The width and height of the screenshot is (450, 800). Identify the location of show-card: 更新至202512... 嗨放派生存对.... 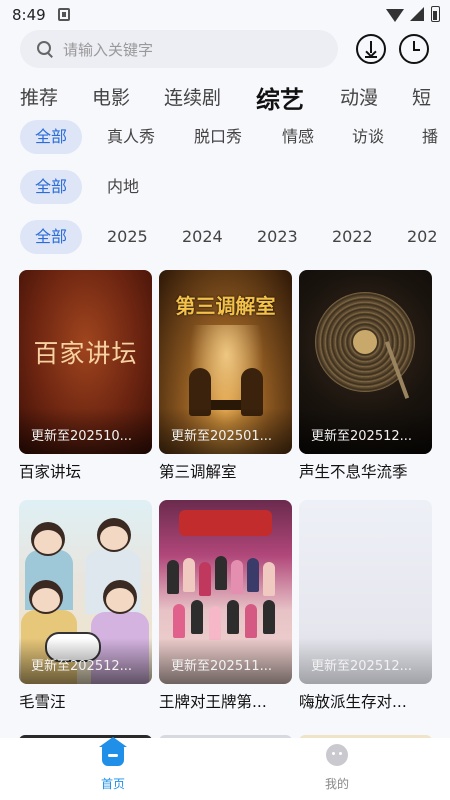
(365, 606).